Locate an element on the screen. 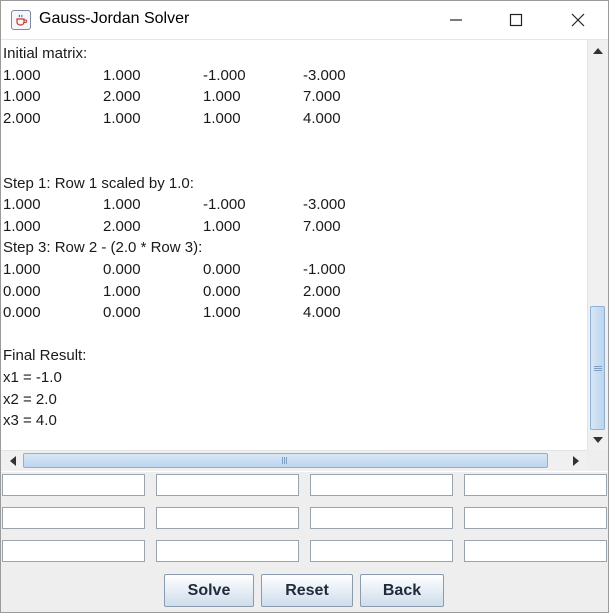 The width and height of the screenshot is (609, 613). horizontal-scroll-thumb is located at coordinates (285, 460).